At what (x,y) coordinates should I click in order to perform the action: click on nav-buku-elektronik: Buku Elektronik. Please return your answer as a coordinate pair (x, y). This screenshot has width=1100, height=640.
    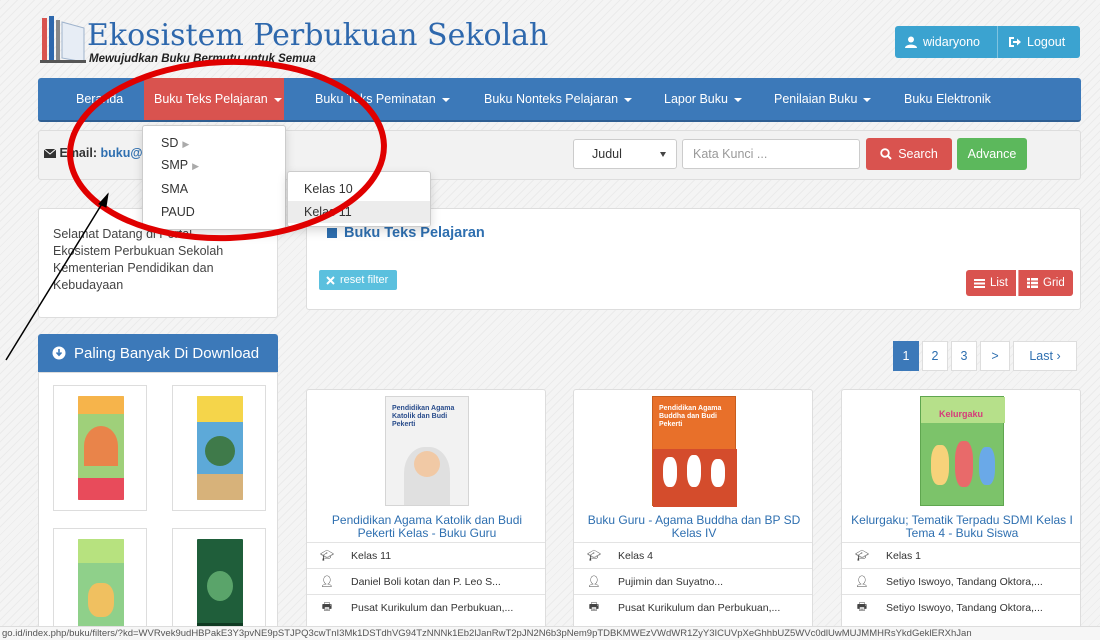
    Looking at the image, I should click on (947, 99).